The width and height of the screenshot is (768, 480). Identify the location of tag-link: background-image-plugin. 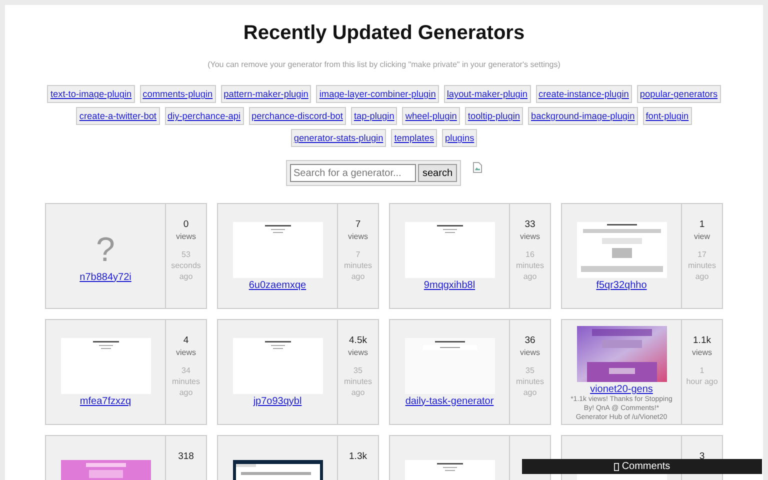
(583, 116).